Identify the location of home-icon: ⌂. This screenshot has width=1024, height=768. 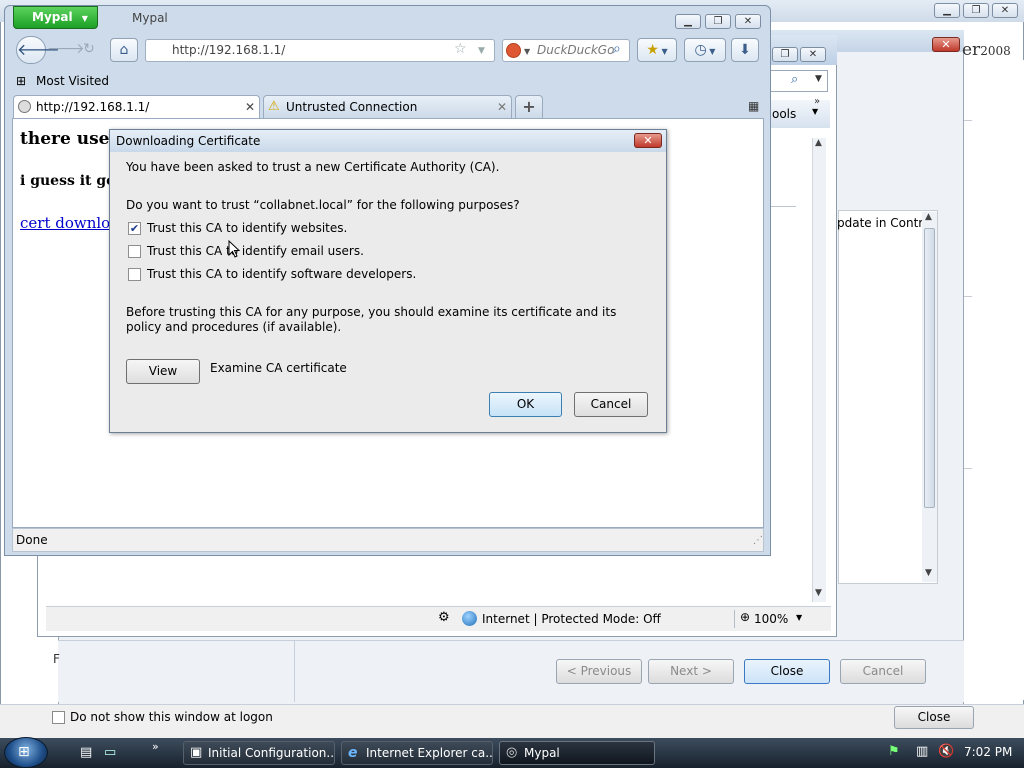
(124, 50).